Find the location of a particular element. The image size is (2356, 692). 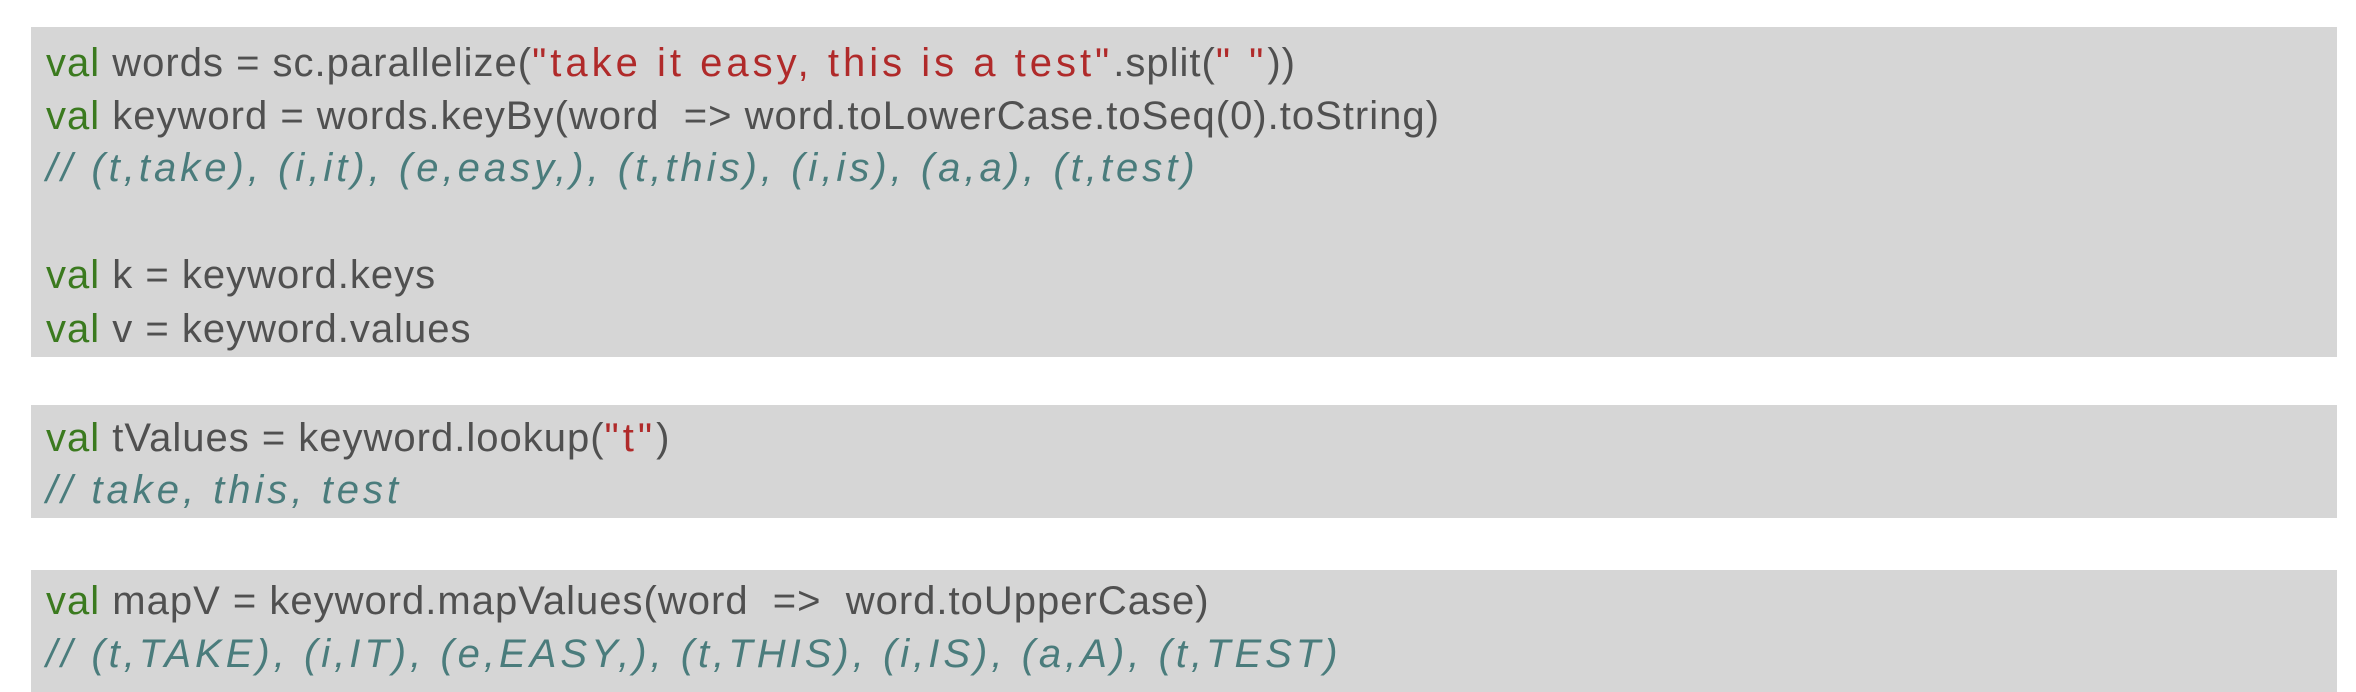

code-text: .split( is located at coordinates (1164, 63).